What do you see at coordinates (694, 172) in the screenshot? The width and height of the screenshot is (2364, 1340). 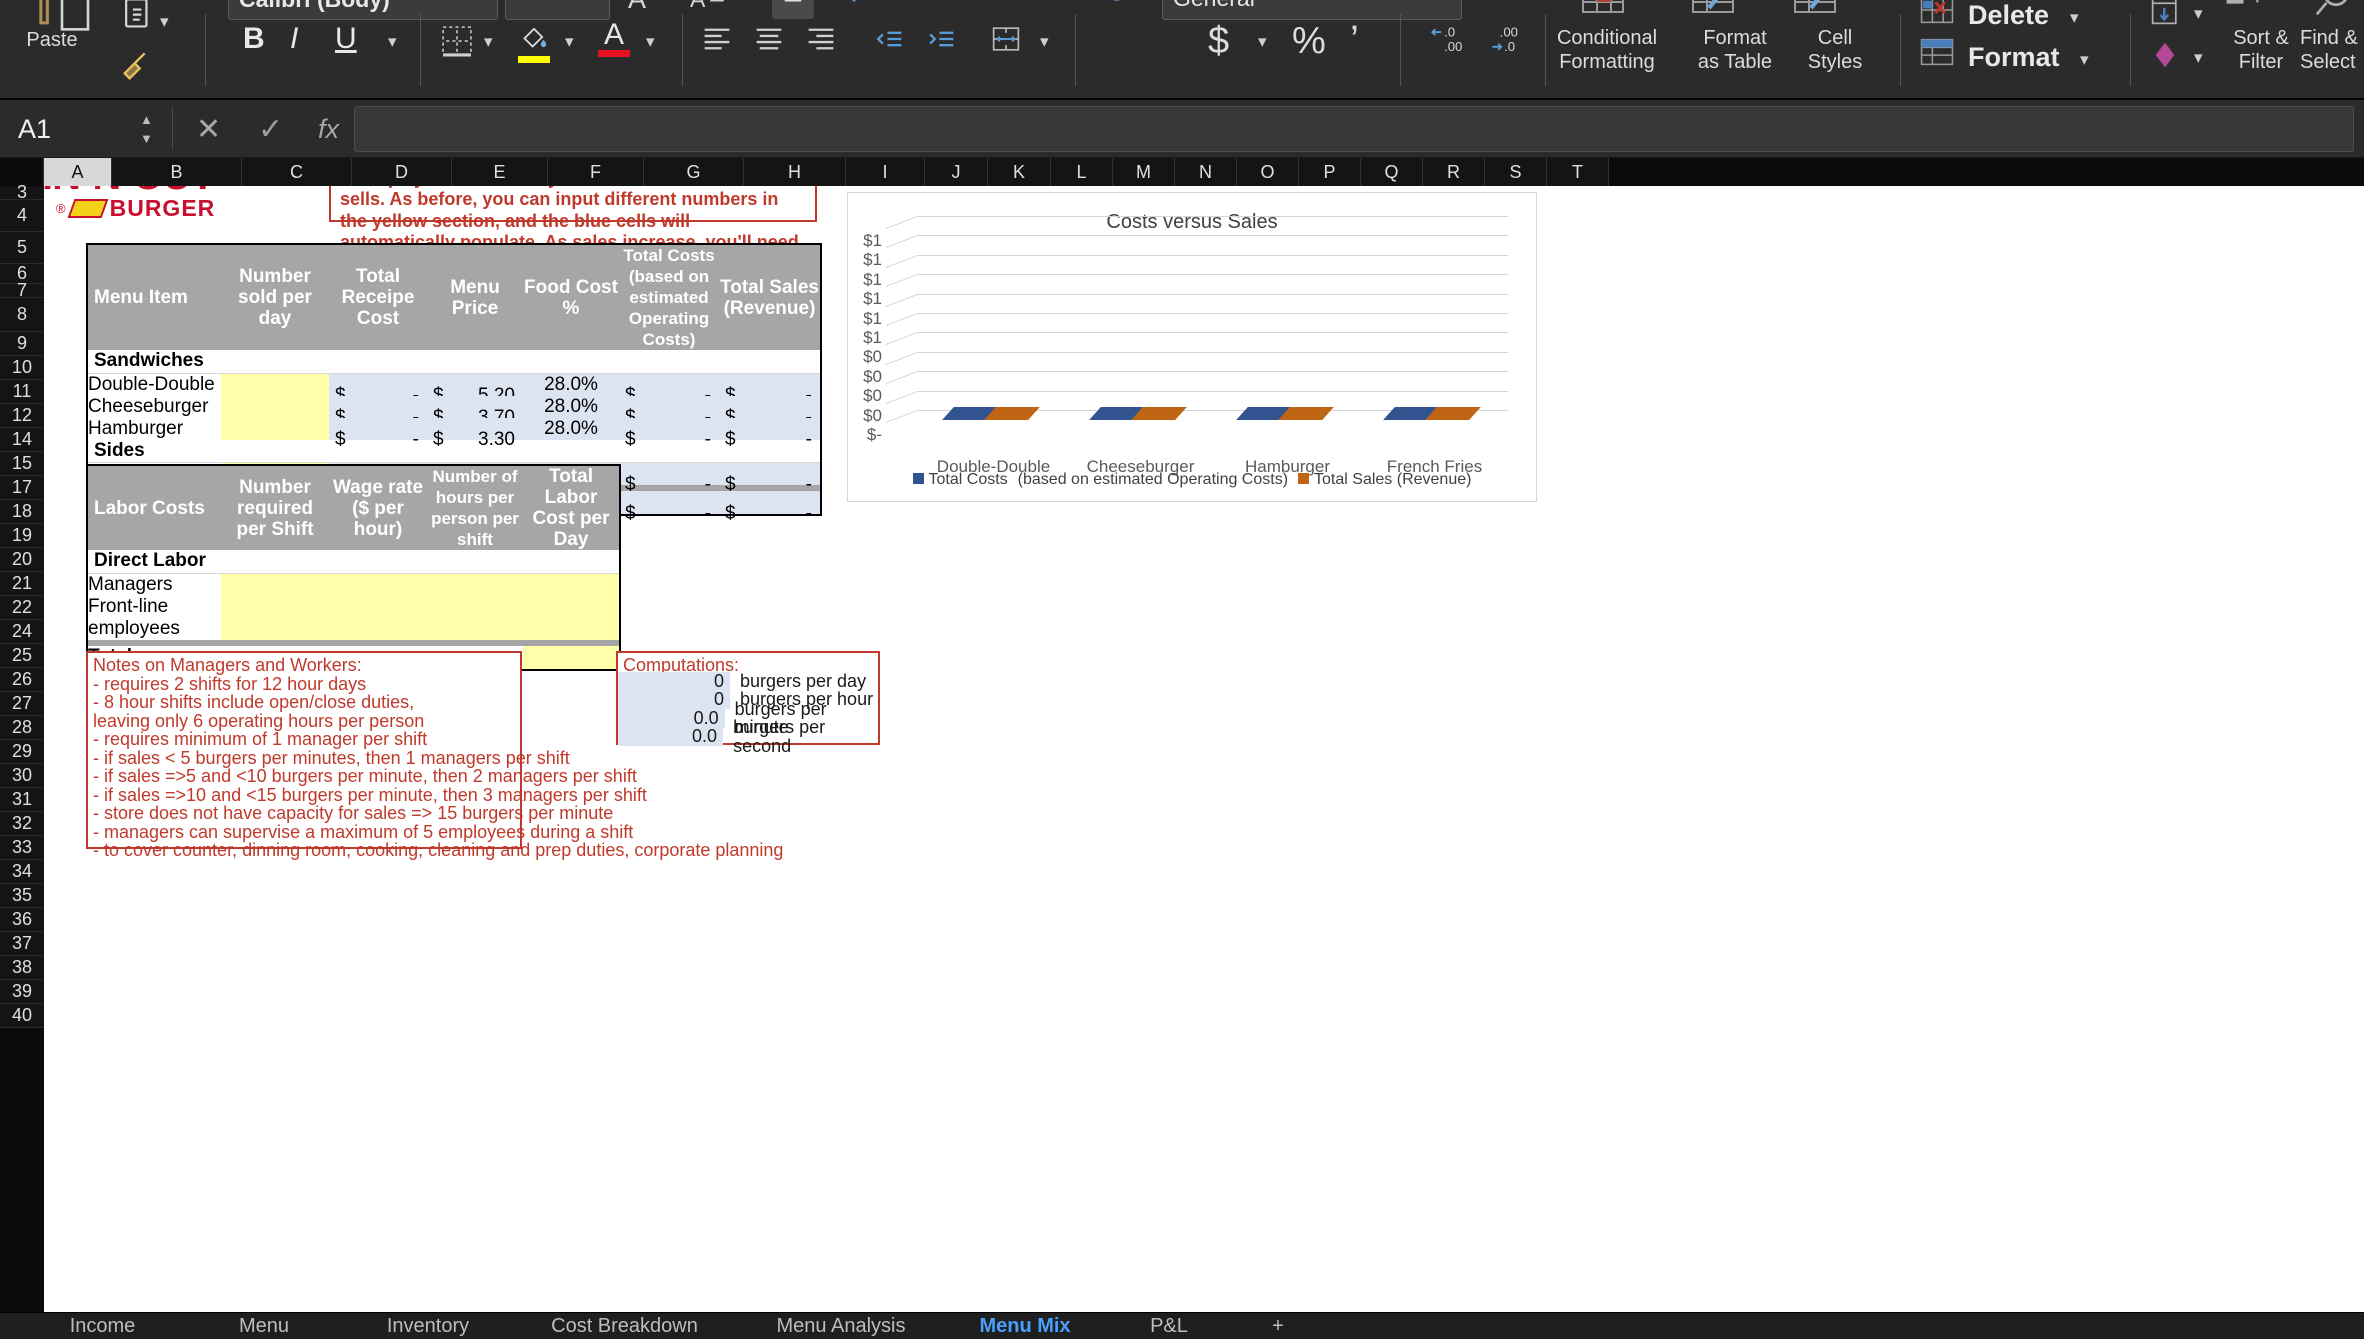 I see `column-header-g: G` at bounding box center [694, 172].